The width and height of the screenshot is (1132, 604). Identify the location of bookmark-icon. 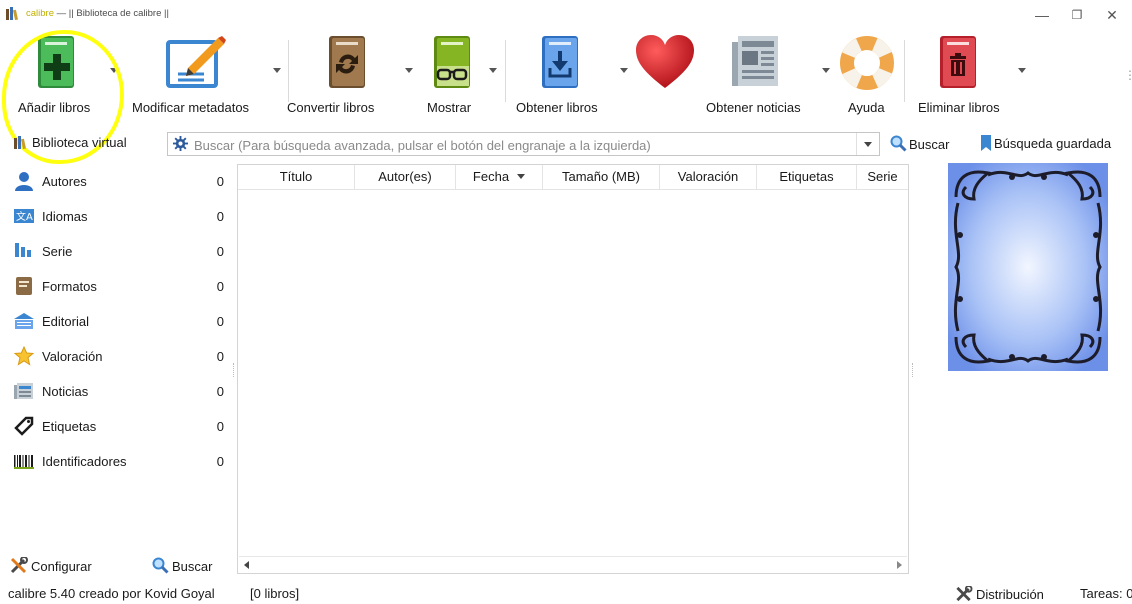
(986, 143).